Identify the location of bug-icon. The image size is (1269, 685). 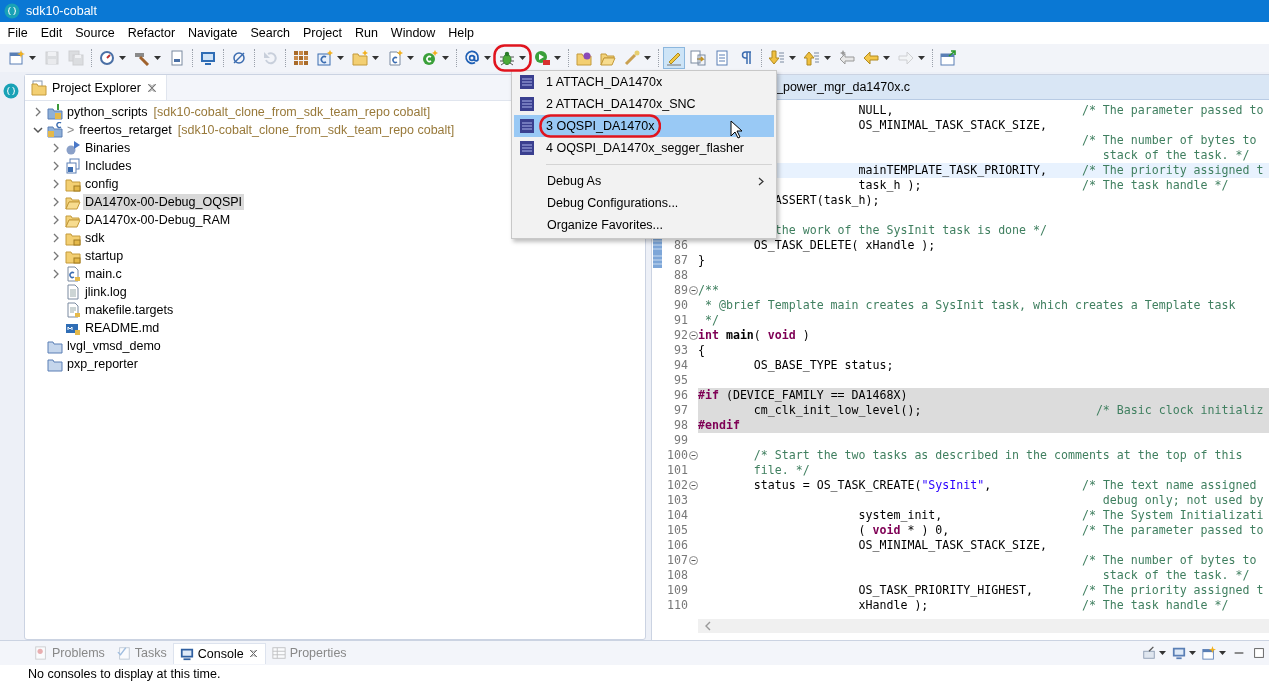
(507, 58).